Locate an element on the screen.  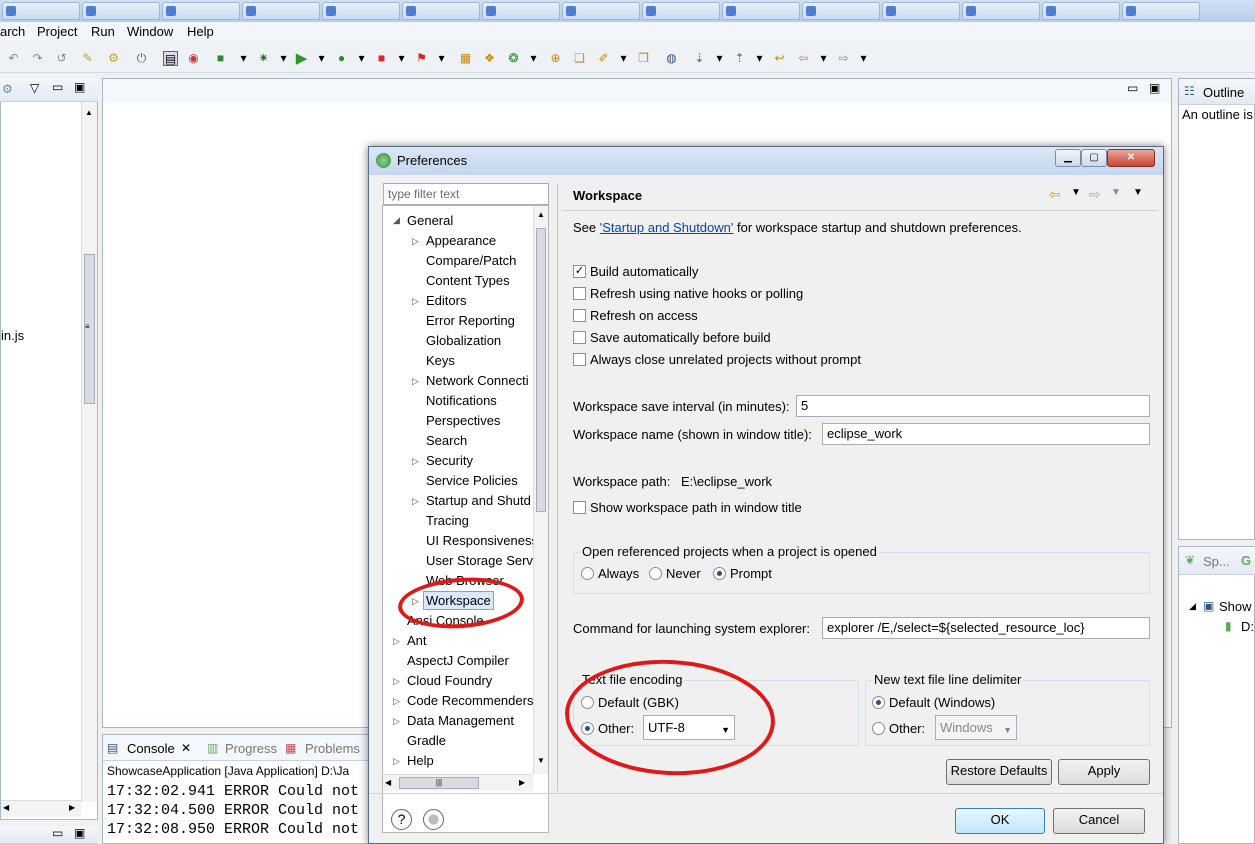
debug-icon: ✷ is located at coordinates (263, 58).